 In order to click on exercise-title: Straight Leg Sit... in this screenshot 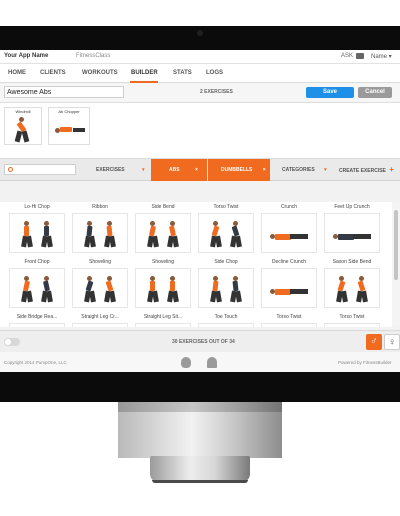, I will do `click(163, 317)`.